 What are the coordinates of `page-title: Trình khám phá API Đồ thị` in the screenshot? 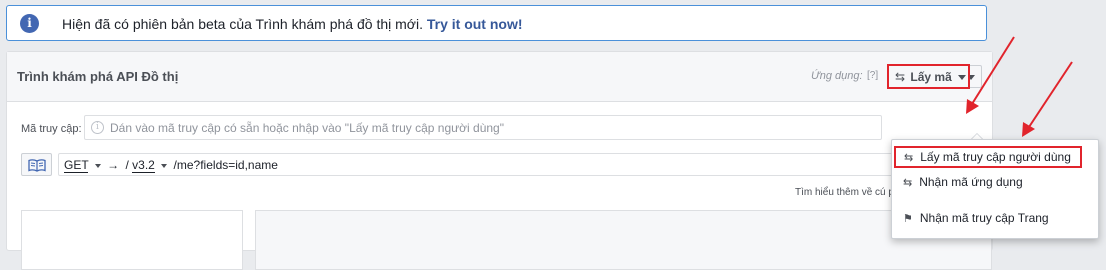 It's located at (98, 76).